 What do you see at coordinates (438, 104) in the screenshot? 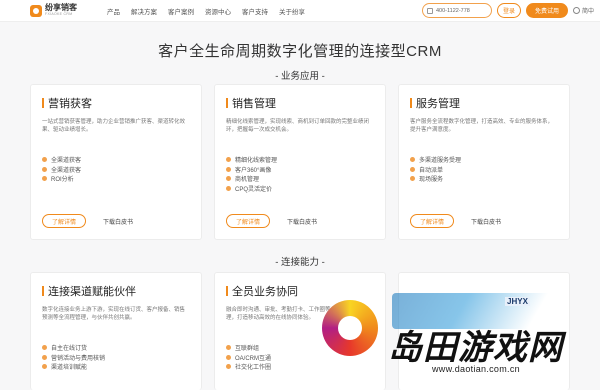
I see `card-title: 服务管理` at bounding box center [438, 104].